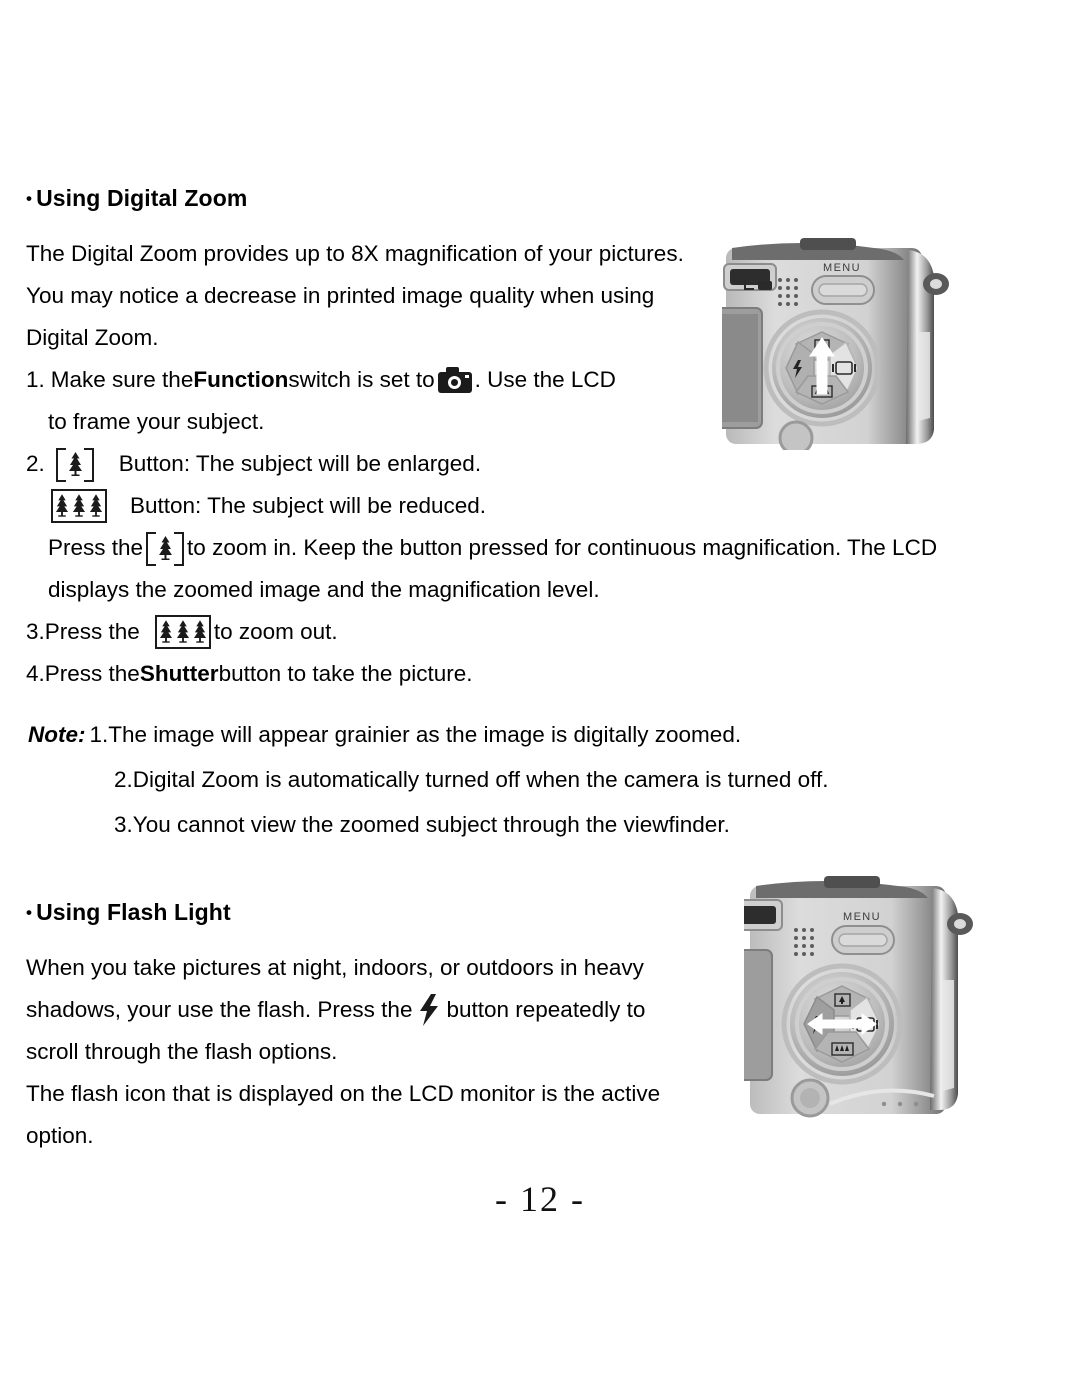 This screenshot has width=1080, height=1397. What do you see at coordinates (142, 198) in the screenshot?
I see `heading-text: Using Digital Zoom` at bounding box center [142, 198].